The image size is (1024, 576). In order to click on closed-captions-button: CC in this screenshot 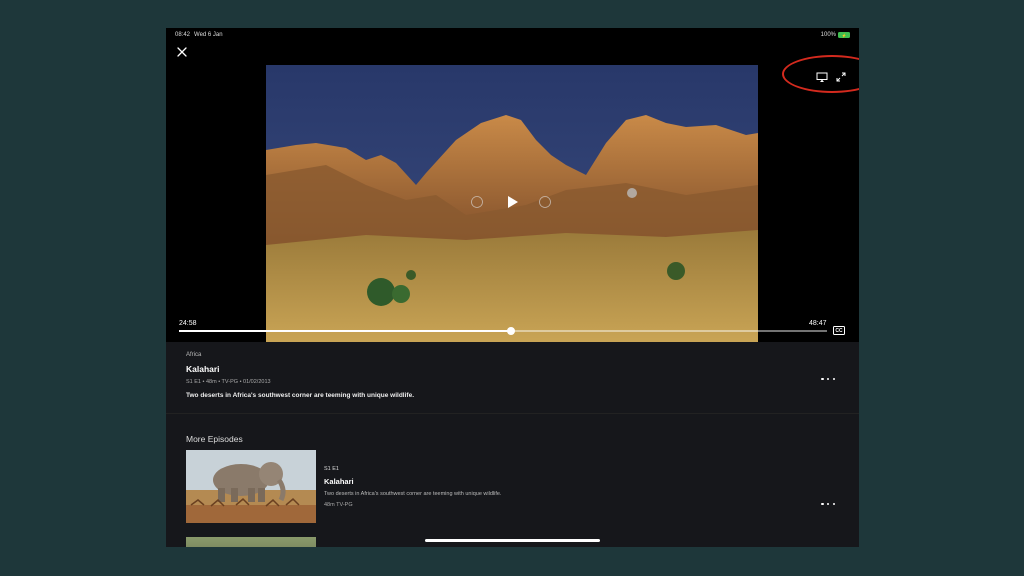, I will do `click(839, 330)`.